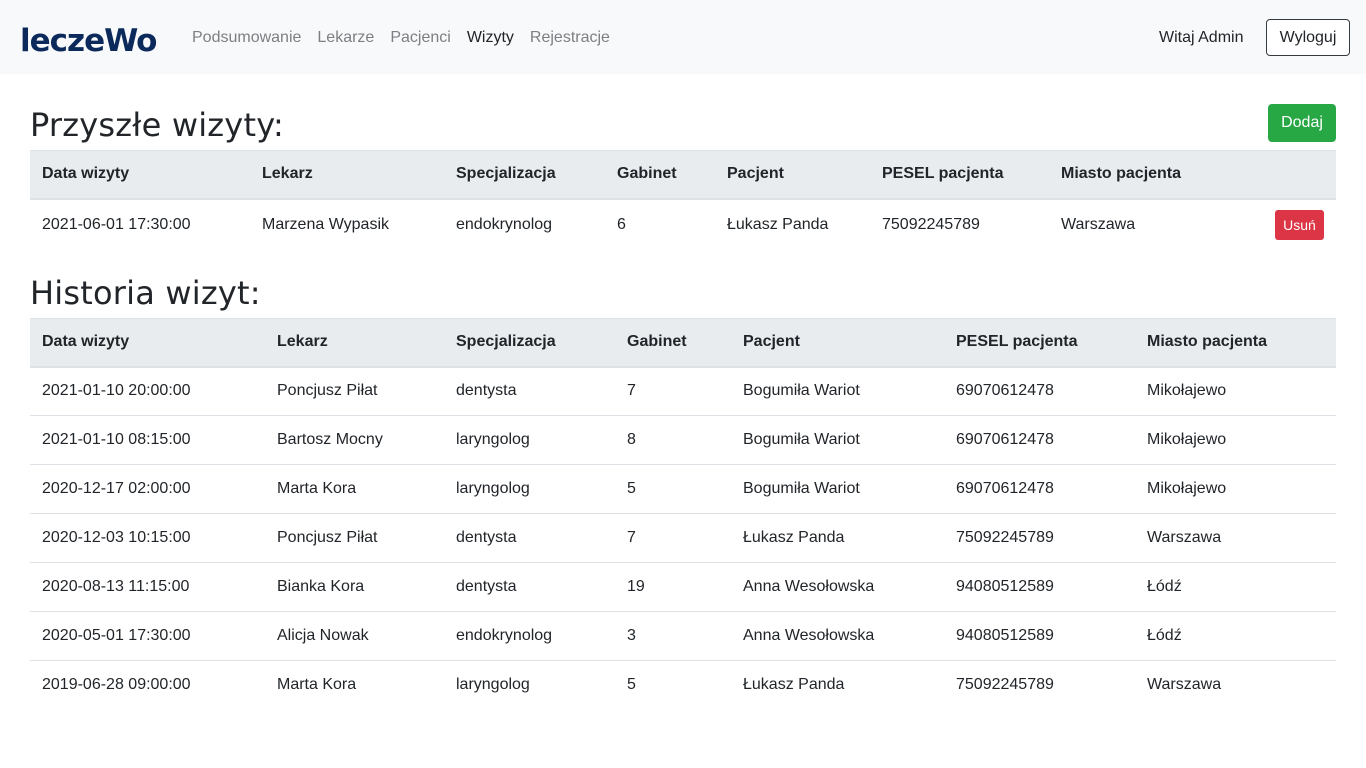 This screenshot has height=768, width=1366. I want to click on cell-room: 8, so click(673, 440).